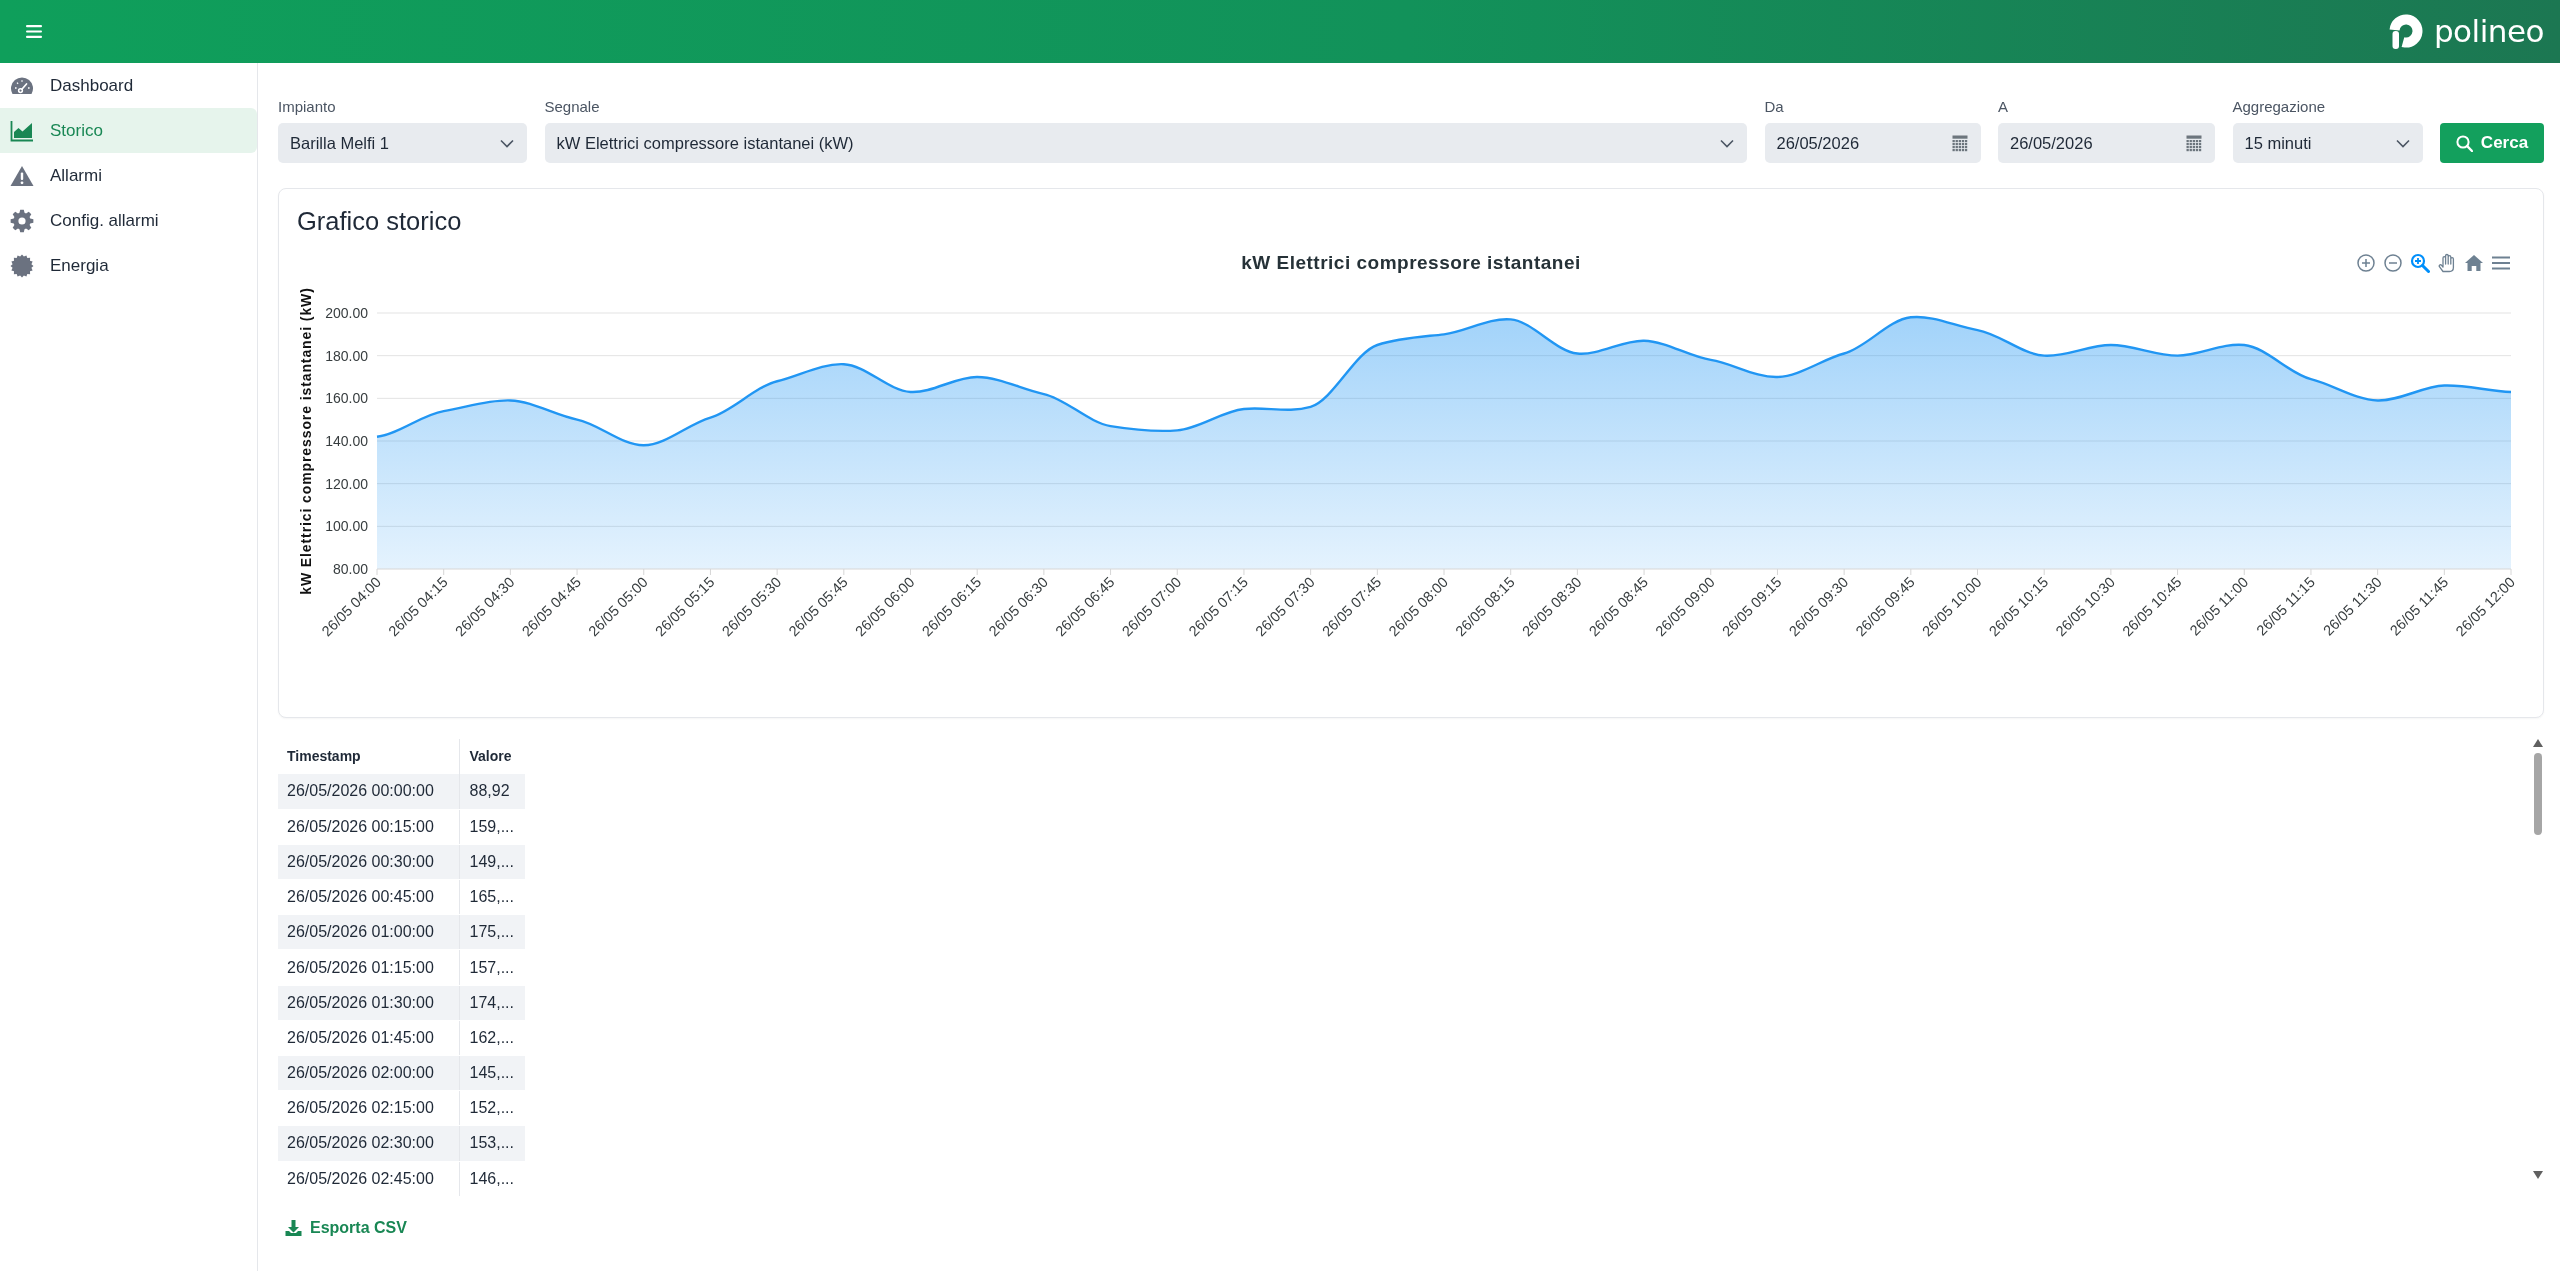 The width and height of the screenshot is (2560, 1271). I want to click on sidebar-item: Storico, so click(128, 130).